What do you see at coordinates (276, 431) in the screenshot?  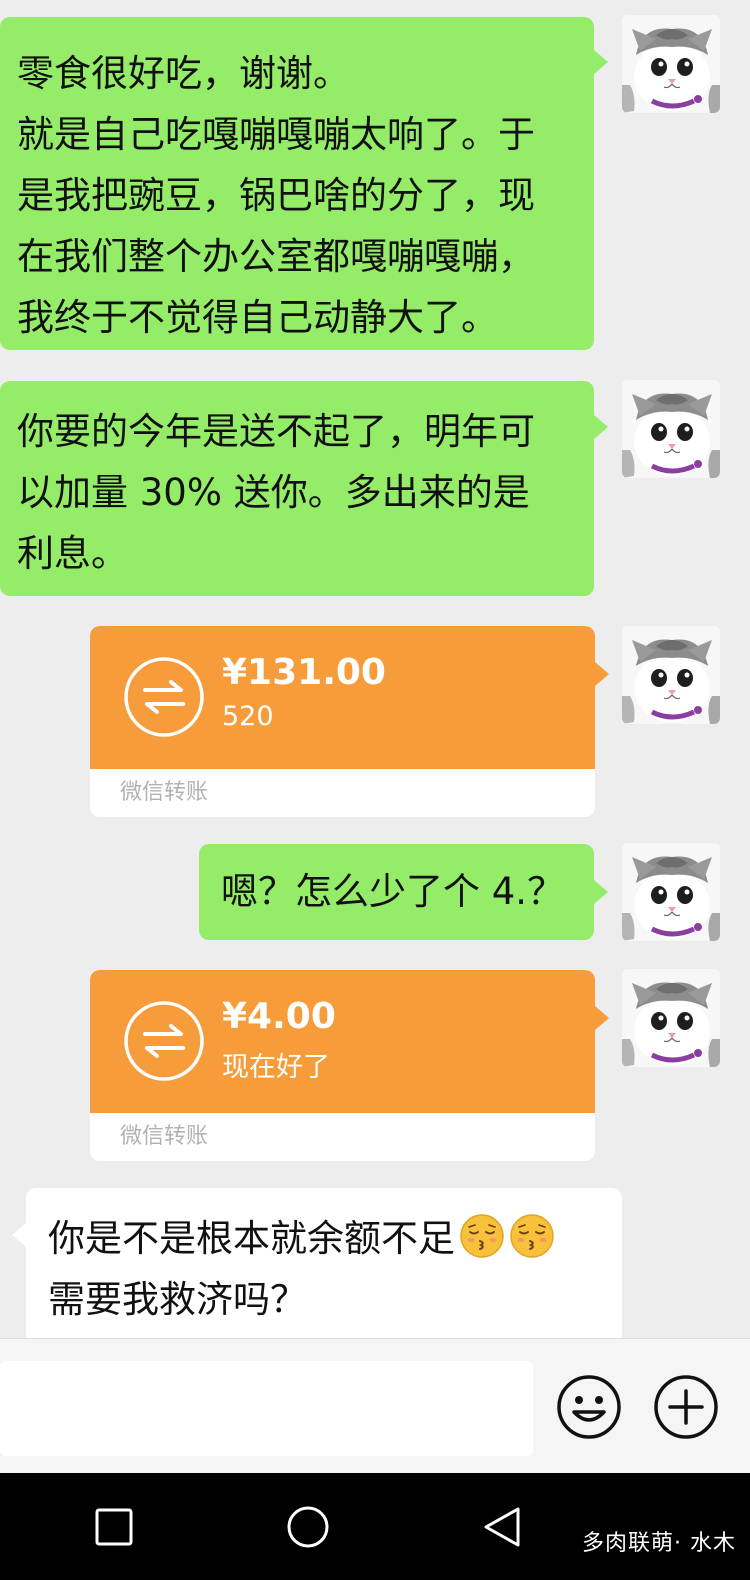 I see `message-text-line: 你要的今年是送不起了，明年可` at bounding box center [276, 431].